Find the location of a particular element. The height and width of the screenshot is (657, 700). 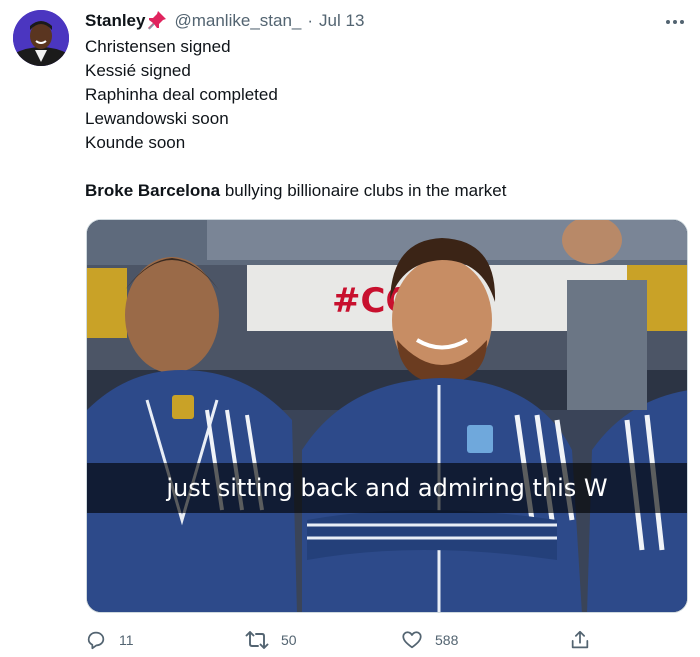

reply-button: 11 is located at coordinates (109, 640).